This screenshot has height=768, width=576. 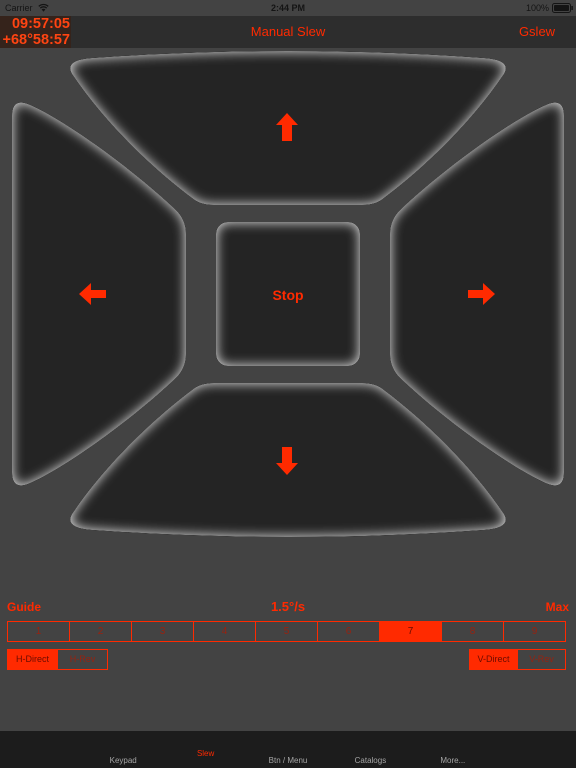 What do you see at coordinates (40, 24) in the screenshot?
I see `right-ascension-value: 09:57:05` at bounding box center [40, 24].